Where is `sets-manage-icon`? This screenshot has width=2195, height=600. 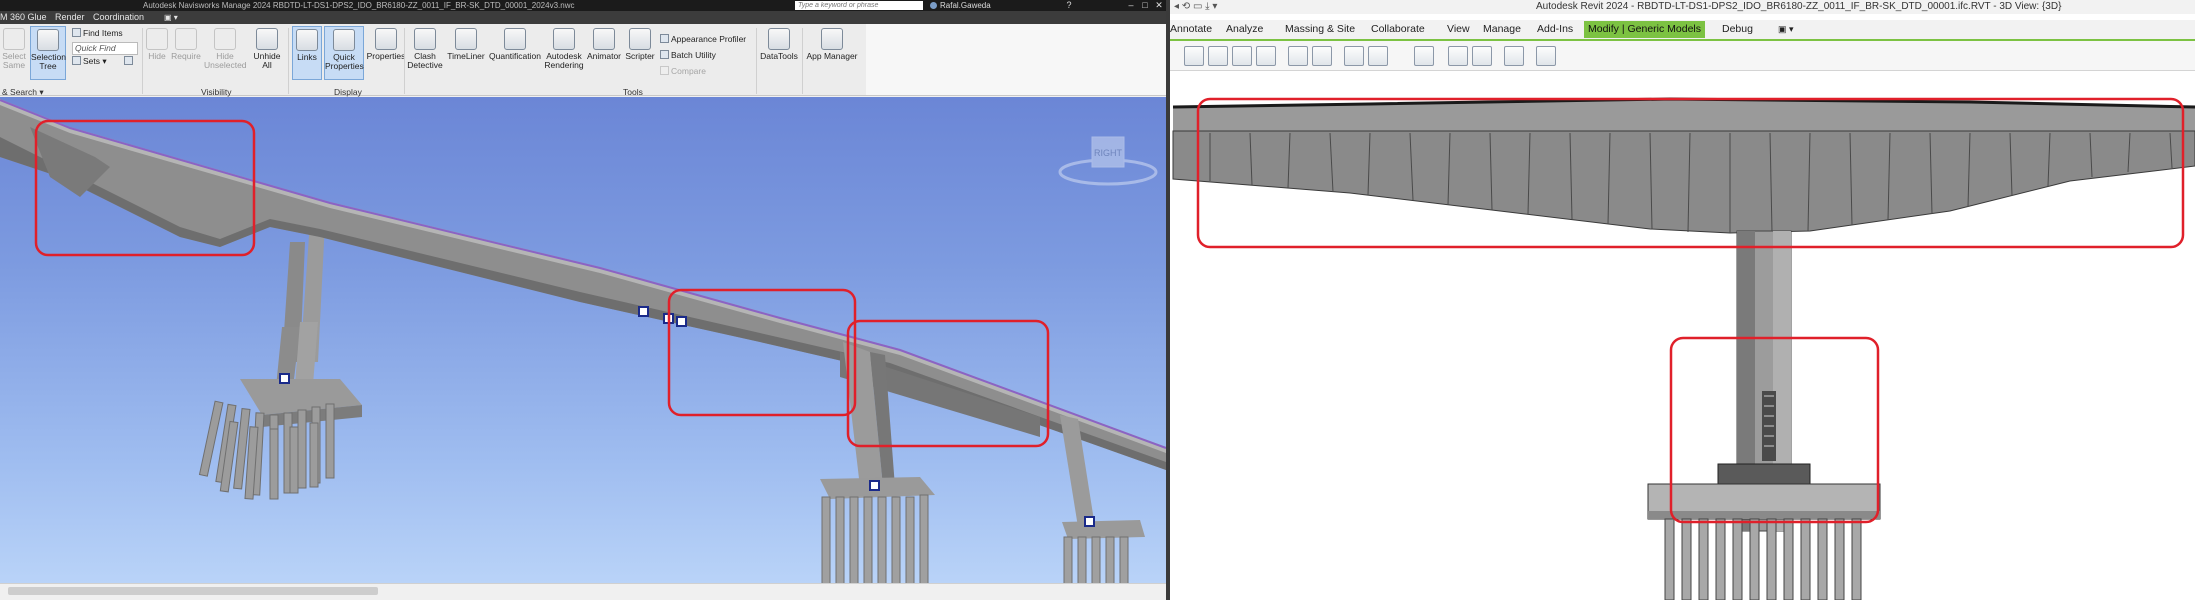 sets-manage-icon is located at coordinates (128, 60).